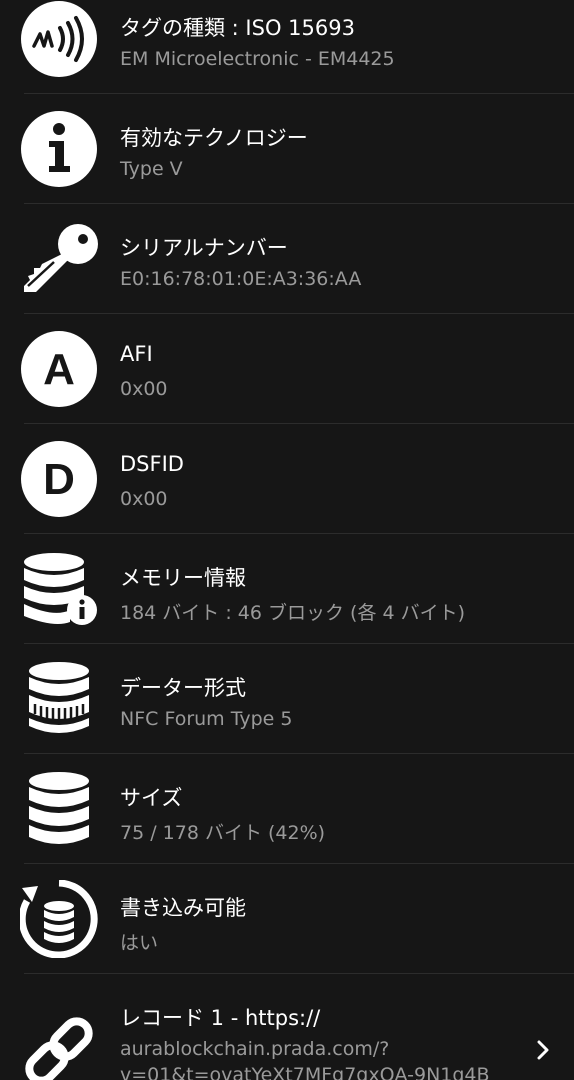  I want to click on row-title: タグの種類 : ISO 15693, so click(237, 28).